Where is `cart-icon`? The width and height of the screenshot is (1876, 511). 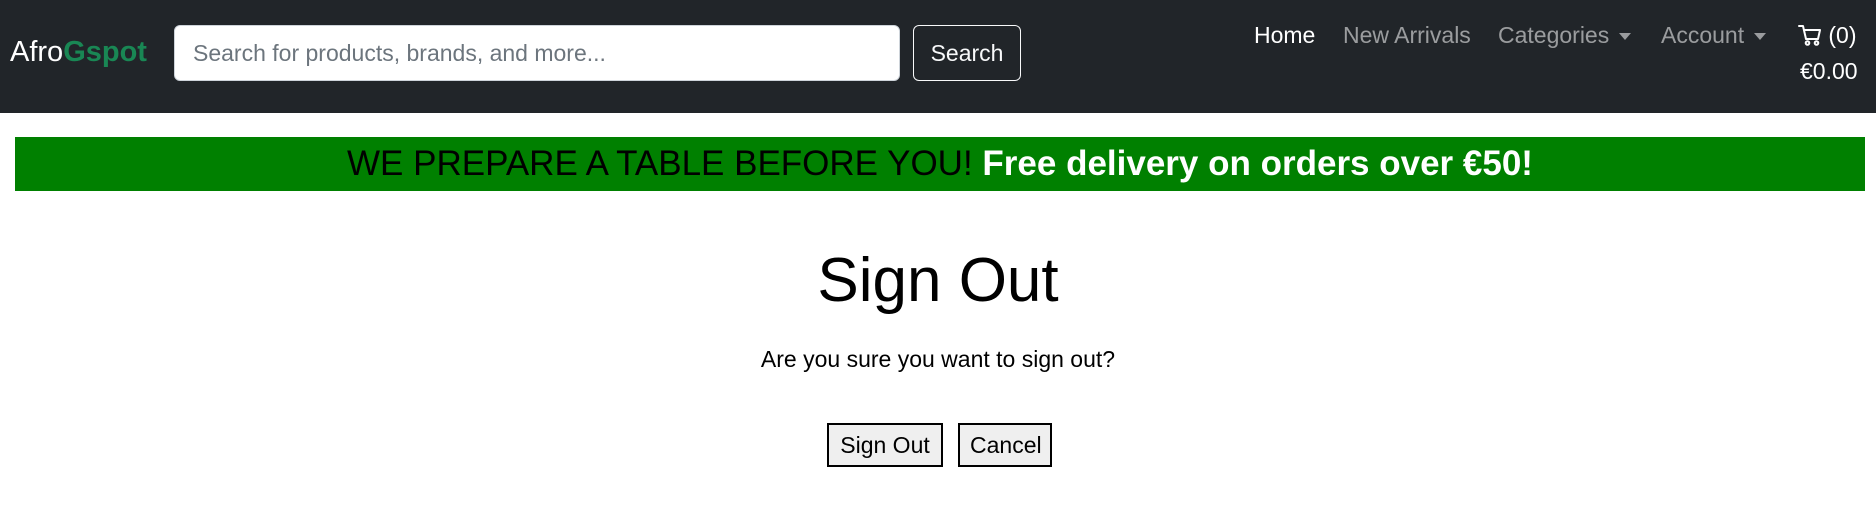
cart-icon is located at coordinates (1809, 35).